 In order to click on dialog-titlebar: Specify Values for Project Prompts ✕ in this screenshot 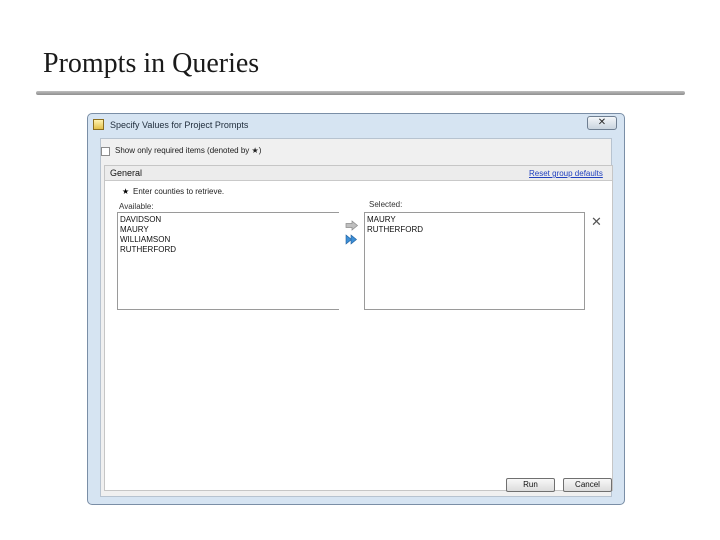, I will do `click(356, 125)`.